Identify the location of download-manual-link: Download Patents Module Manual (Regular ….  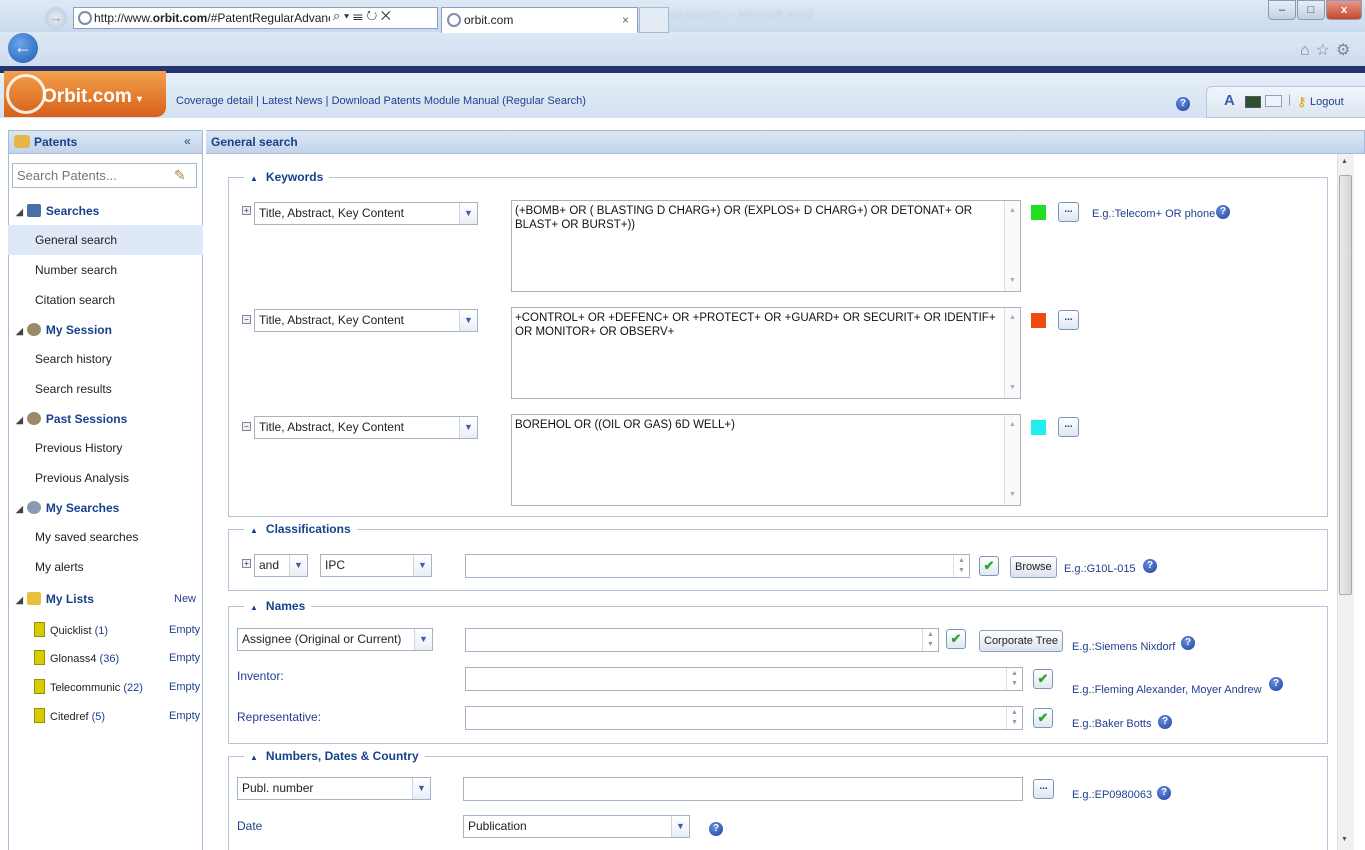
(459, 101).